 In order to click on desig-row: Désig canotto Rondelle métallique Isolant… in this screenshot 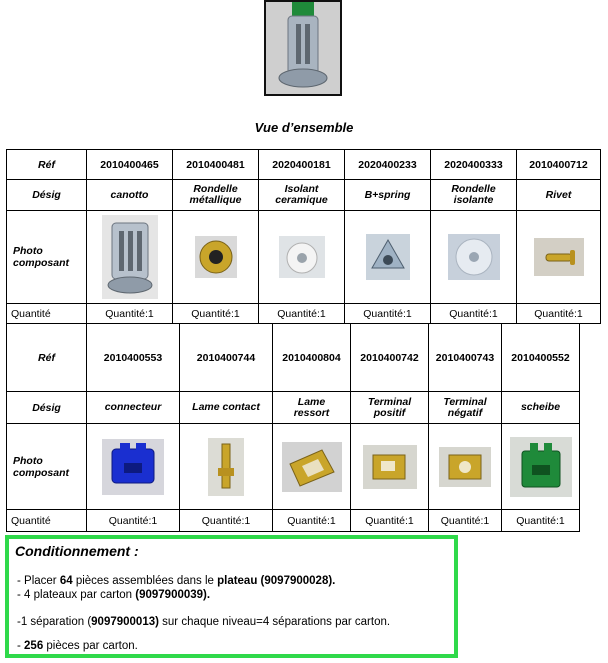, I will do `click(303, 195)`.